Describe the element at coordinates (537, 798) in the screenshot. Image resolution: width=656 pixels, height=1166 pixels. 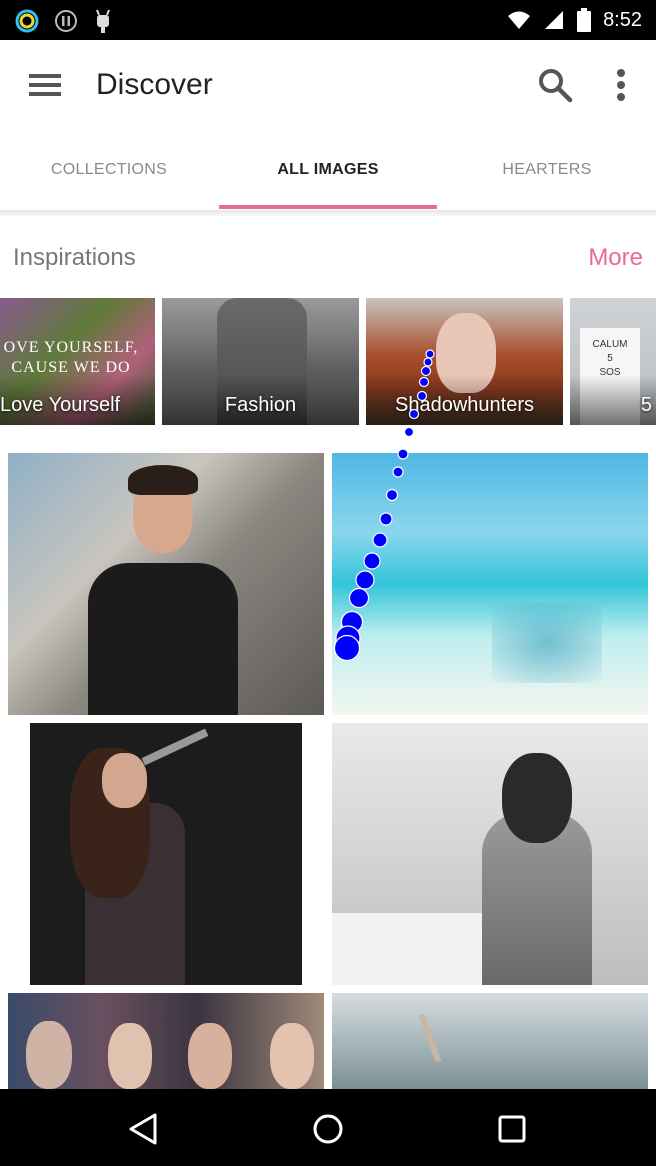
I see `woman-hair-shape` at that location.